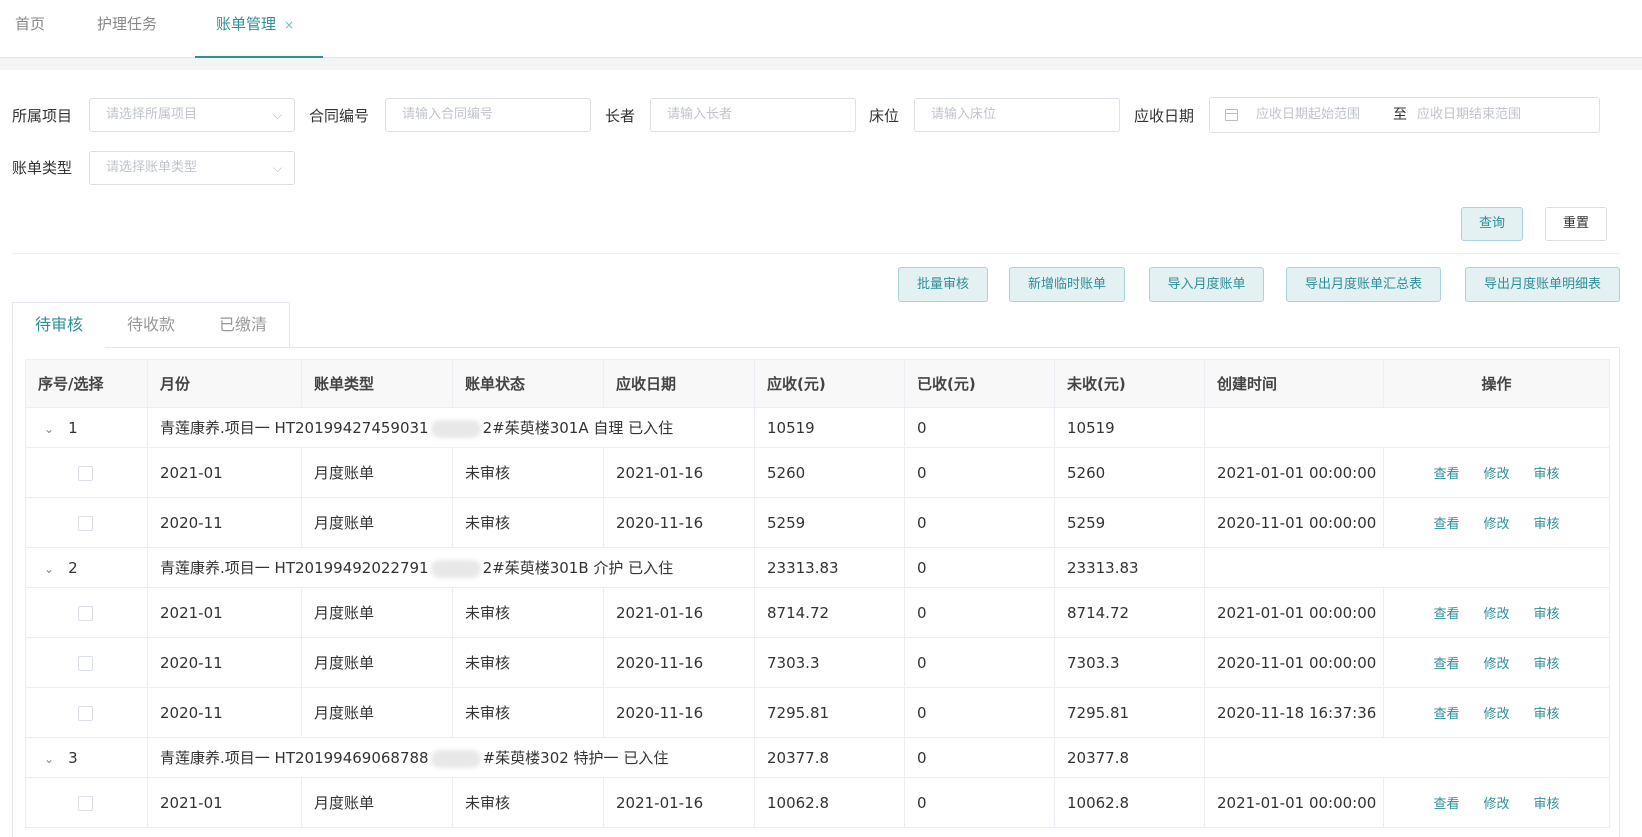  What do you see at coordinates (816, 253) in the screenshot?
I see `form-divider` at bounding box center [816, 253].